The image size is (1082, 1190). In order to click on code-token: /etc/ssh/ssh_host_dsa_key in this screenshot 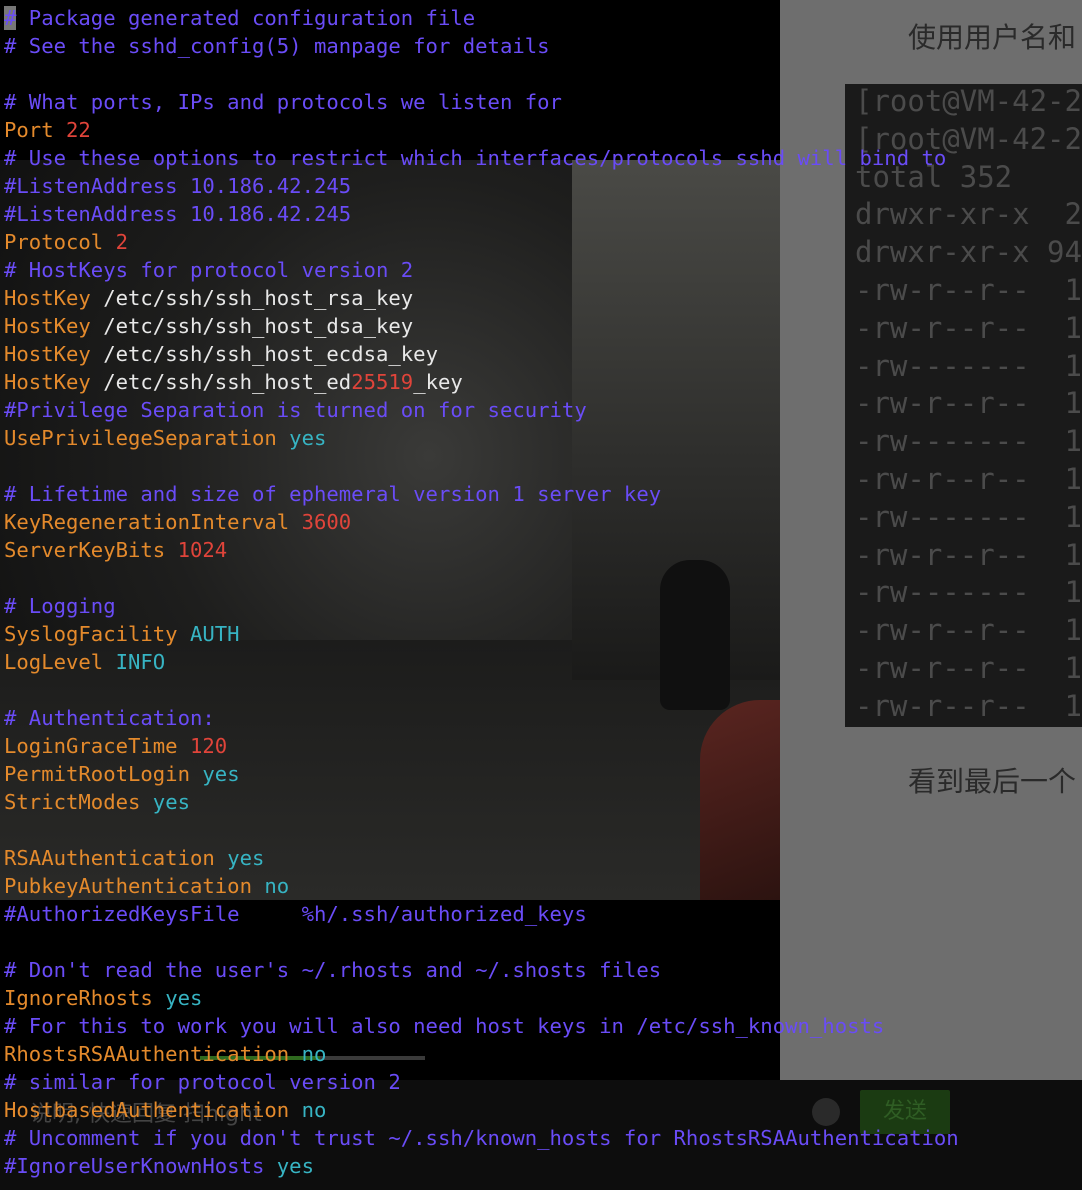, I will do `click(258, 326)`.